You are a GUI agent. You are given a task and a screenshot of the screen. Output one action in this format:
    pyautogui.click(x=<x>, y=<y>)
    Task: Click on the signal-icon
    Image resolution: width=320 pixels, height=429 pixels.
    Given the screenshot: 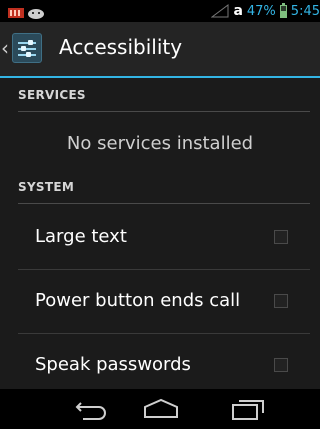 What is the action you would take?
    pyautogui.click(x=220, y=11)
    